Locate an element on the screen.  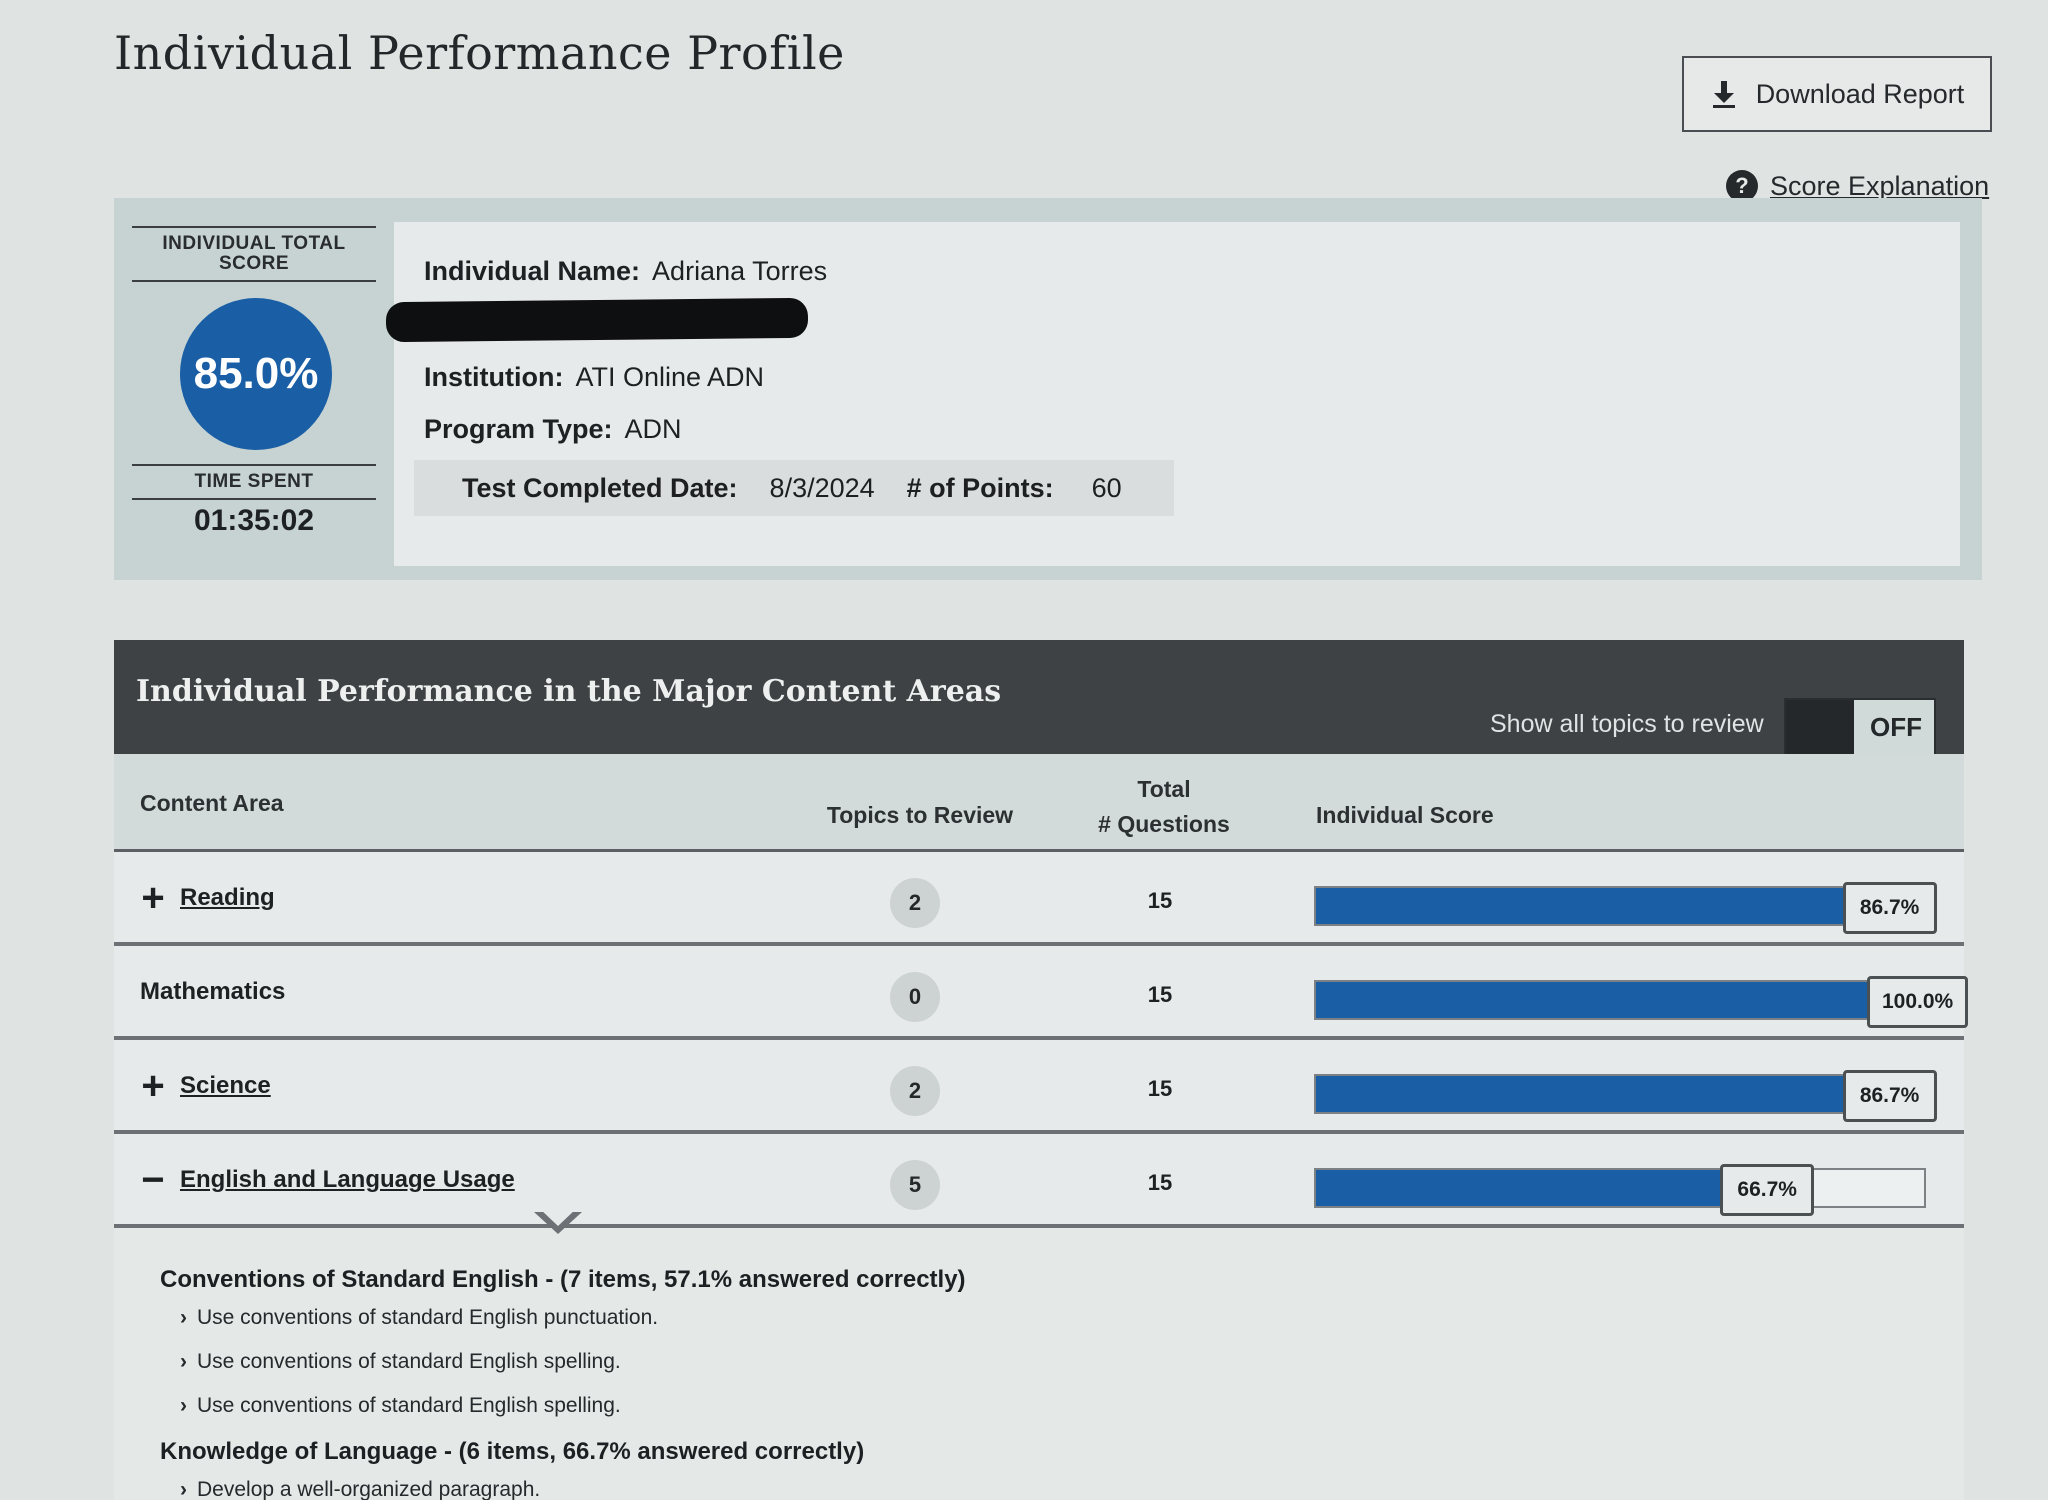
content-area-text-mathematics: Mathematics is located at coordinates (213, 991).